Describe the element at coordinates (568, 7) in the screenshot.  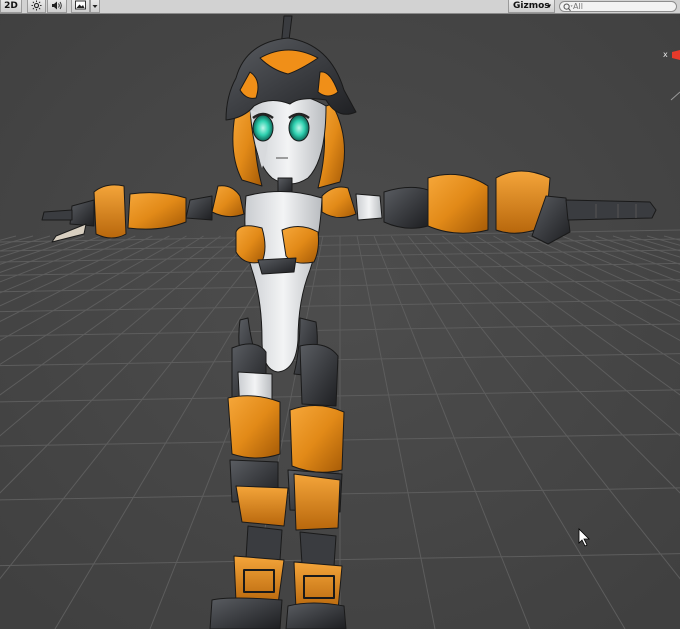
I see `search-icon` at that location.